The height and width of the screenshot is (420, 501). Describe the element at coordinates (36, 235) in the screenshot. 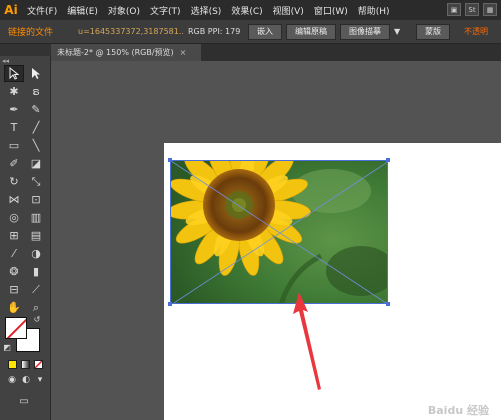

I see `gradient-tool-icon: ▤` at that location.